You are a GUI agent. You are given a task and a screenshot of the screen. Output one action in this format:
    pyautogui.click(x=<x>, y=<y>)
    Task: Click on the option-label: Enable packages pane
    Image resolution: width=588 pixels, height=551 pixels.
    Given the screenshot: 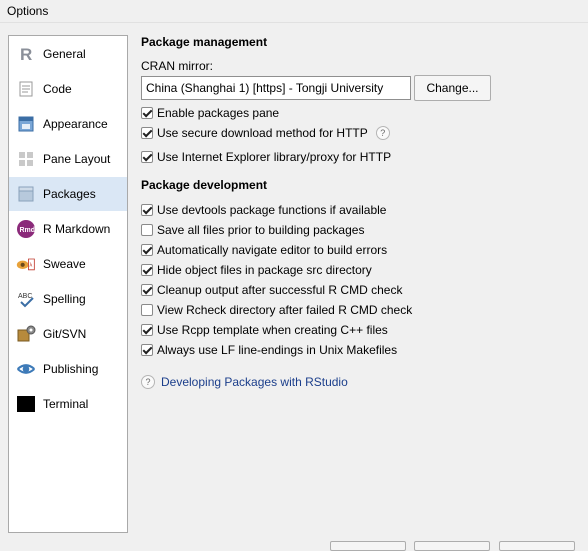 What is the action you would take?
    pyautogui.click(x=218, y=113)
    